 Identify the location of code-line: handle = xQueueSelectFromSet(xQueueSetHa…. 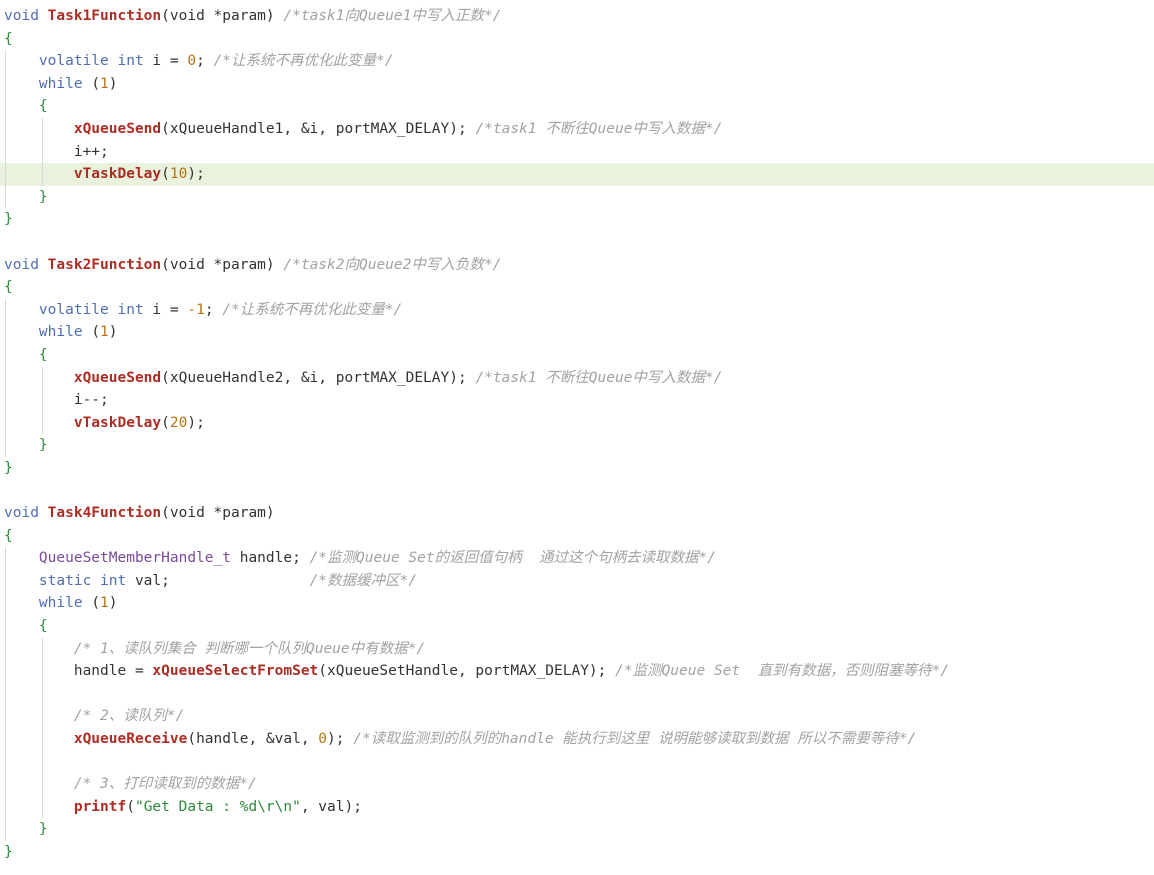
(577, 671).